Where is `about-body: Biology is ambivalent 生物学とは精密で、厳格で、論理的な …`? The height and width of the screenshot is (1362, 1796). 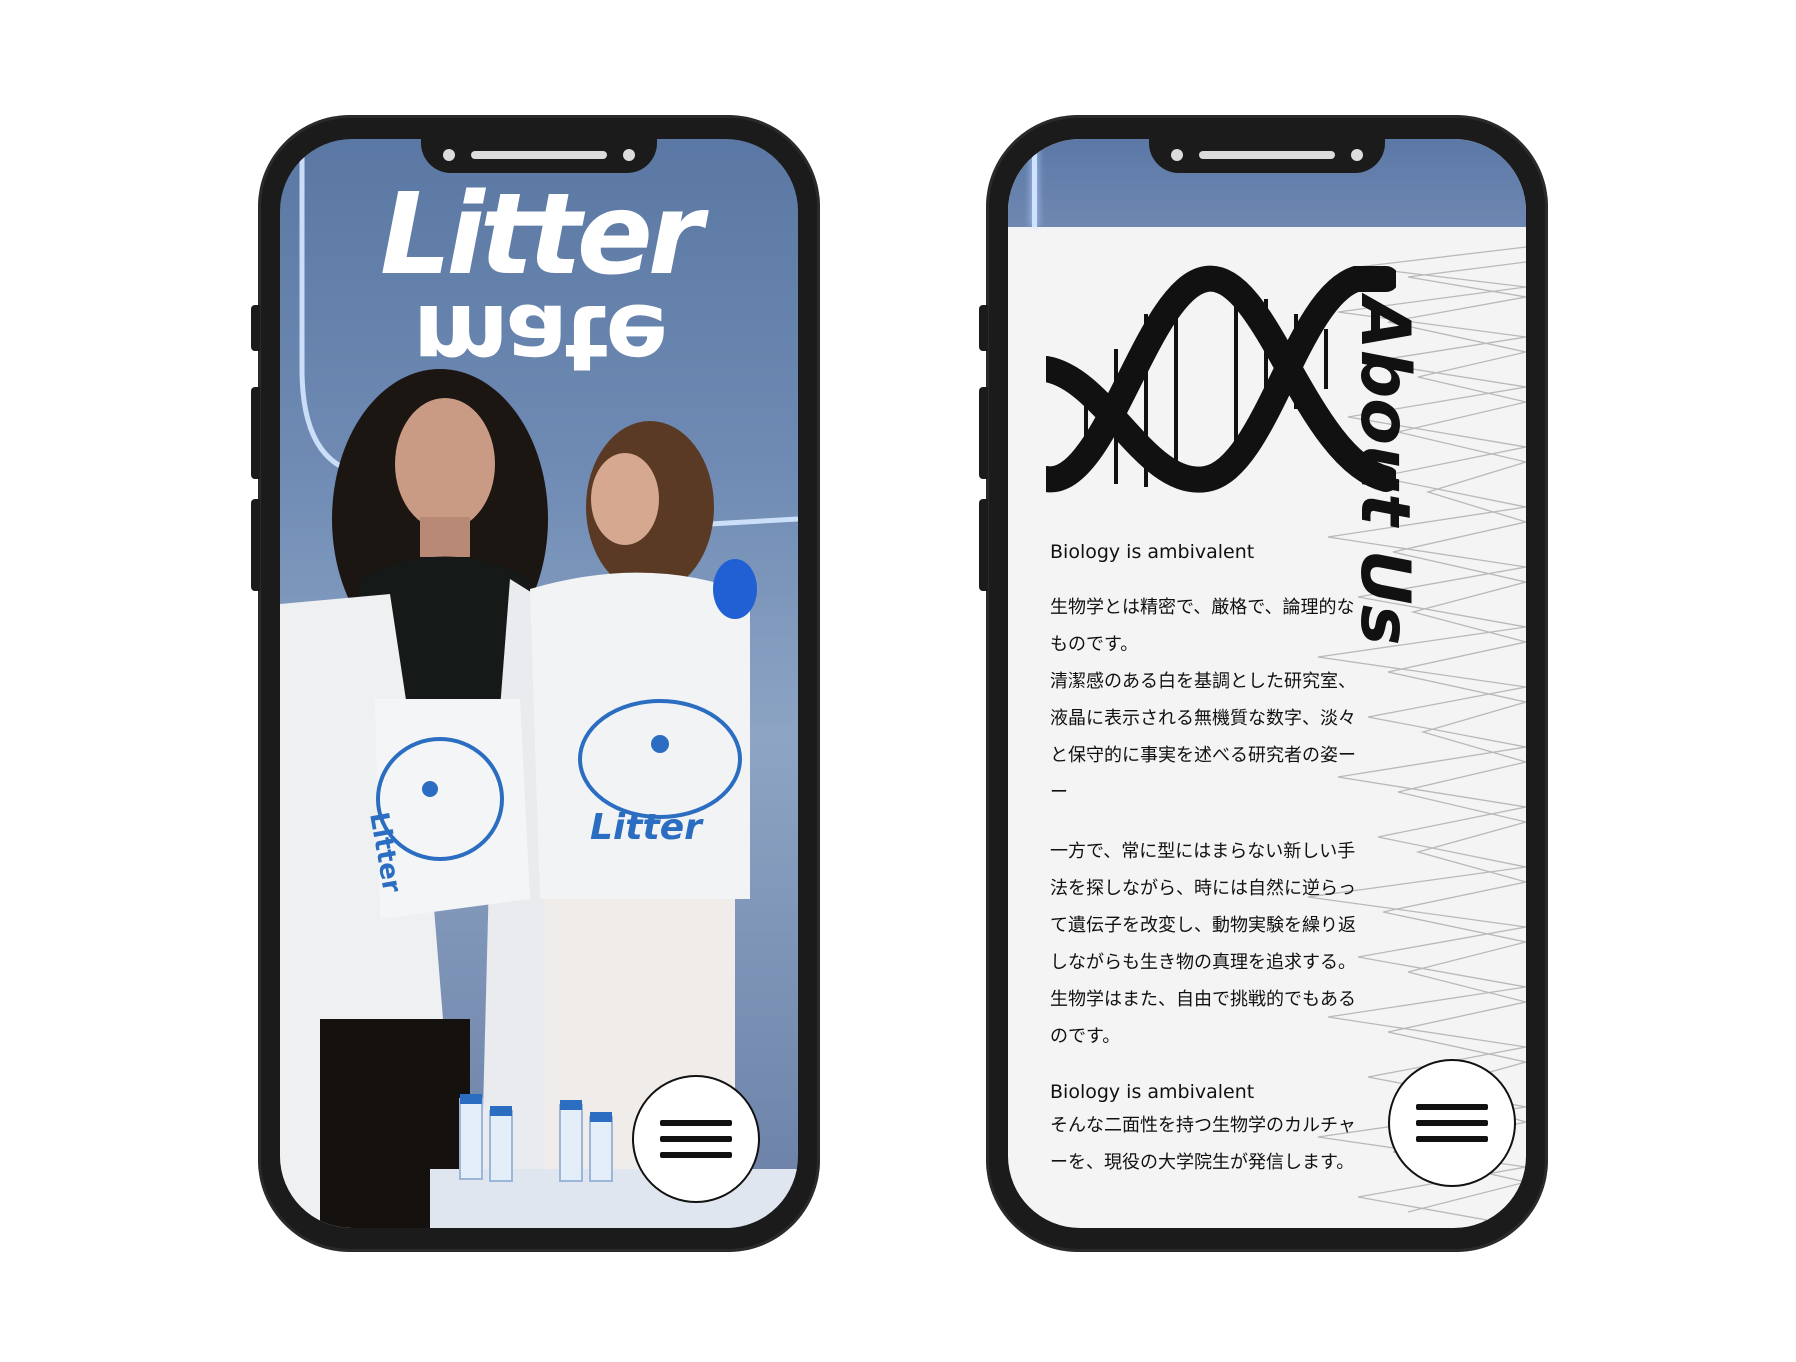 about-body: Biology is ambivalent 生物学とは精密で、厳格で、論理的な … is located at coordinates (1230, 859).